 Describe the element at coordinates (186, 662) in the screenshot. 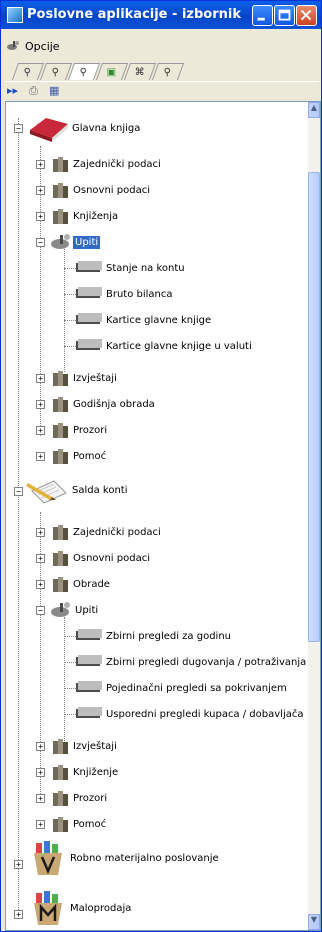

I see `tree-leaf: Zbirni pregledi dugovanja / potraživanja` at that location.